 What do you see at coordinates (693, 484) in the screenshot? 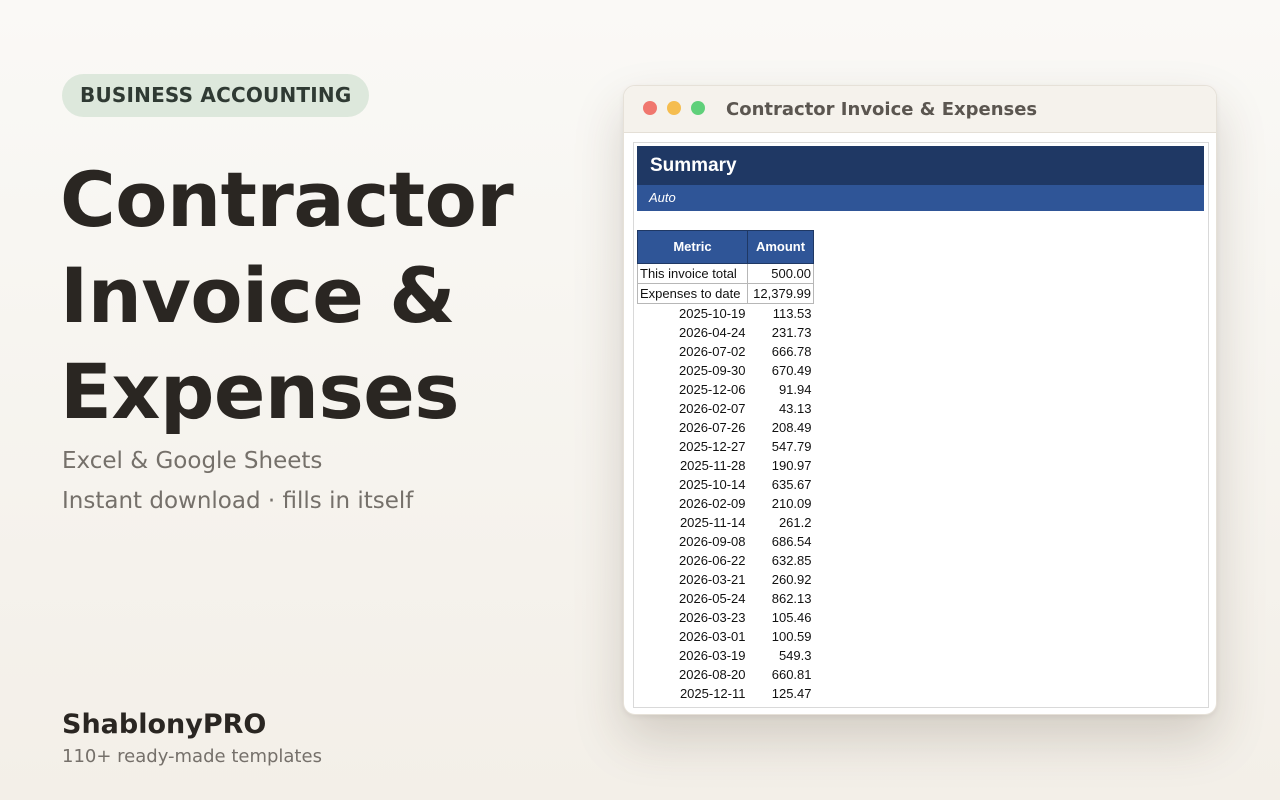
I see `date-cell: 2025-10-14` at bounding box center [693, 484].